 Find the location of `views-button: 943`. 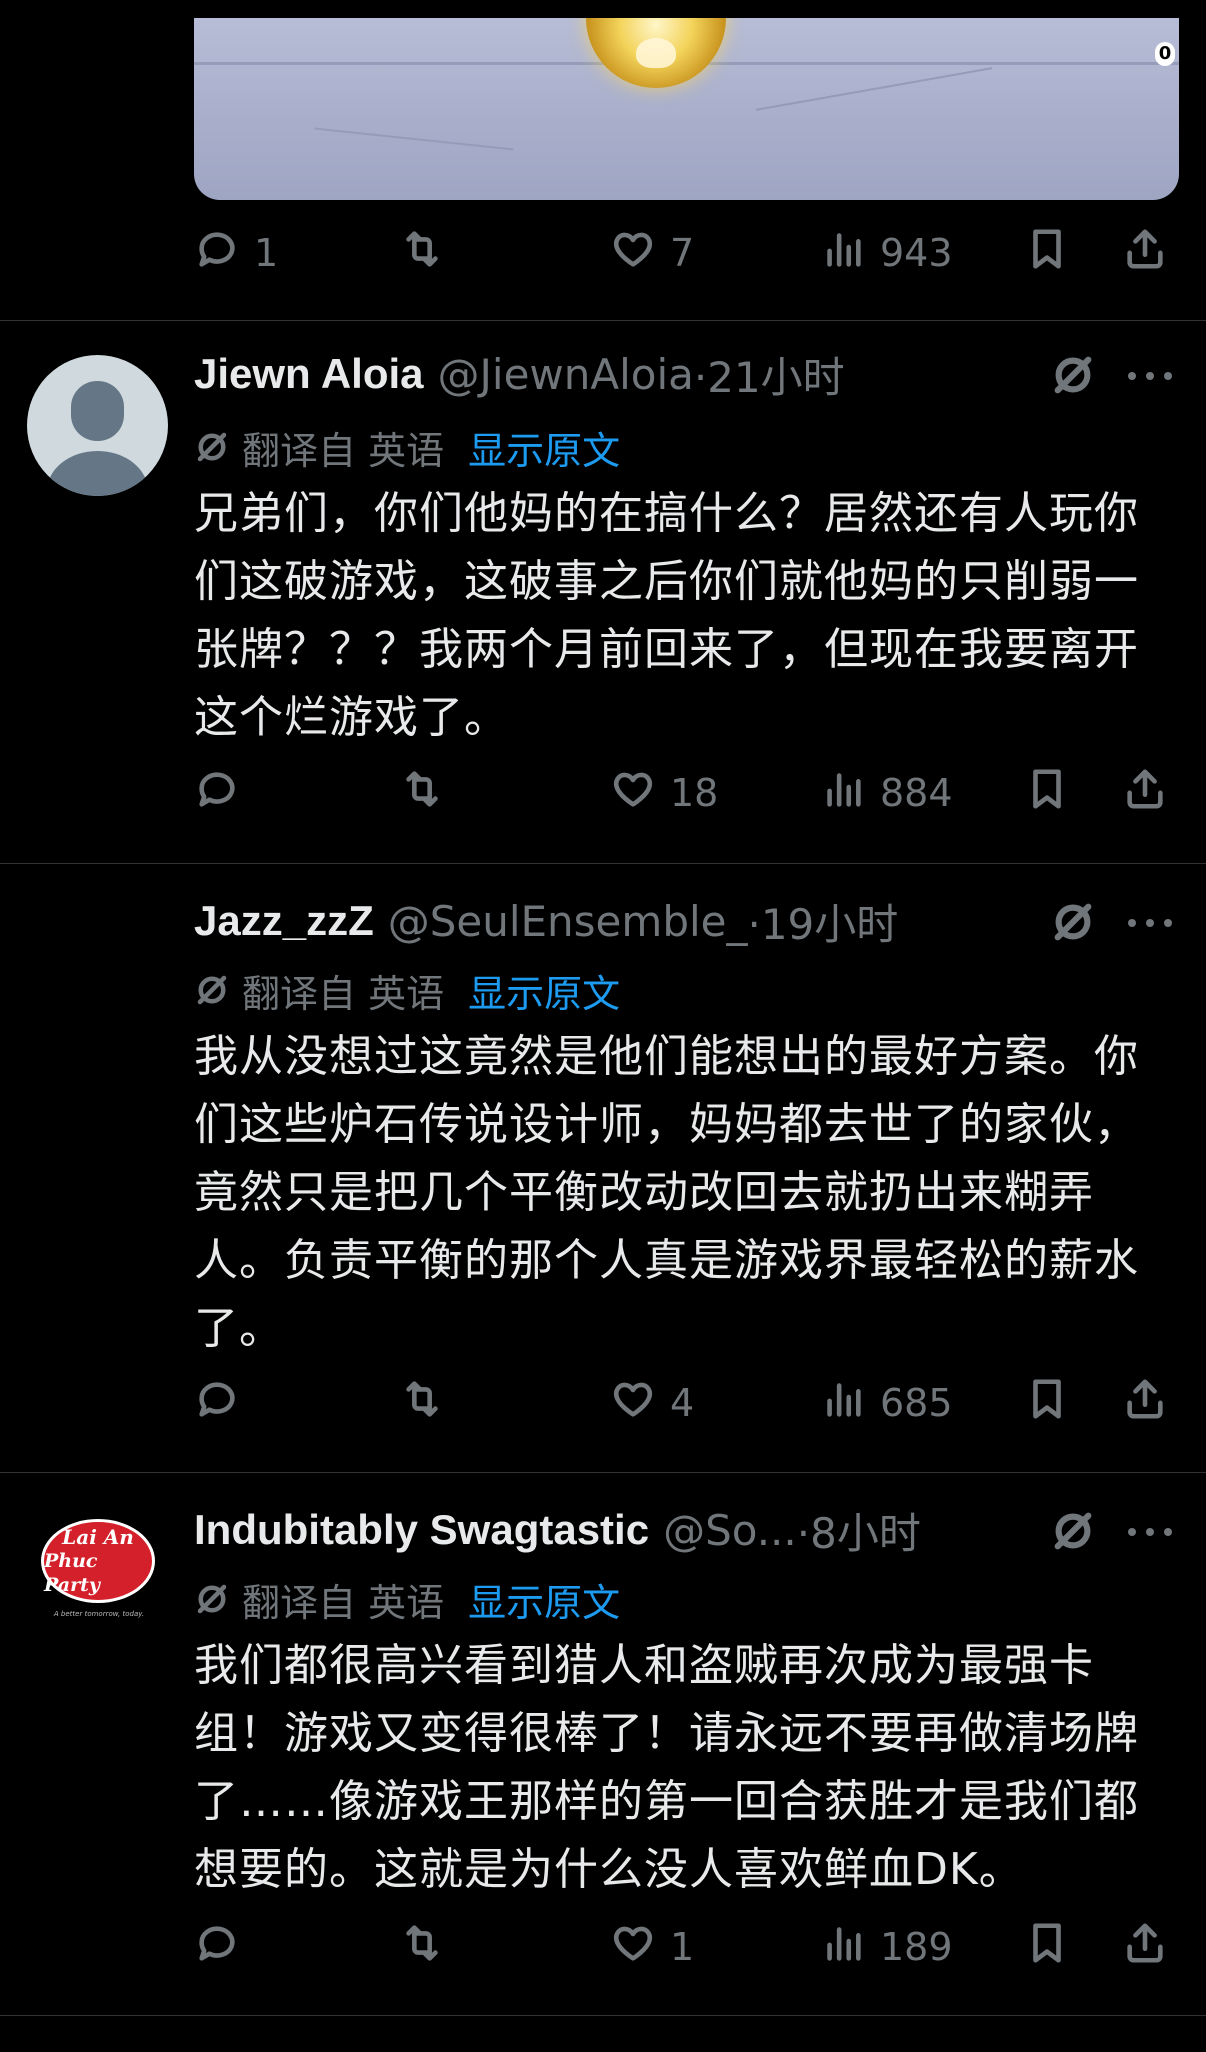

views-button: 943 is located at coordinates (886, 253).